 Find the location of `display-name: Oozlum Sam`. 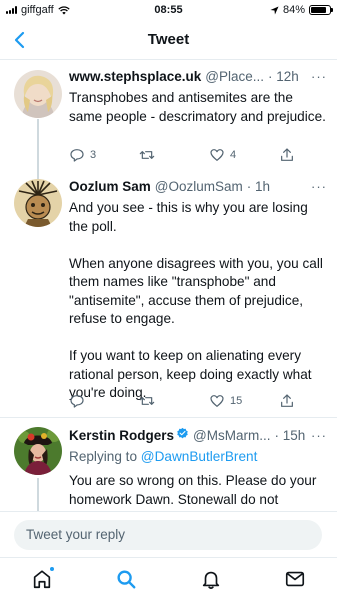

display-name: Oozlum Sam is located at coordinates (110, 186).